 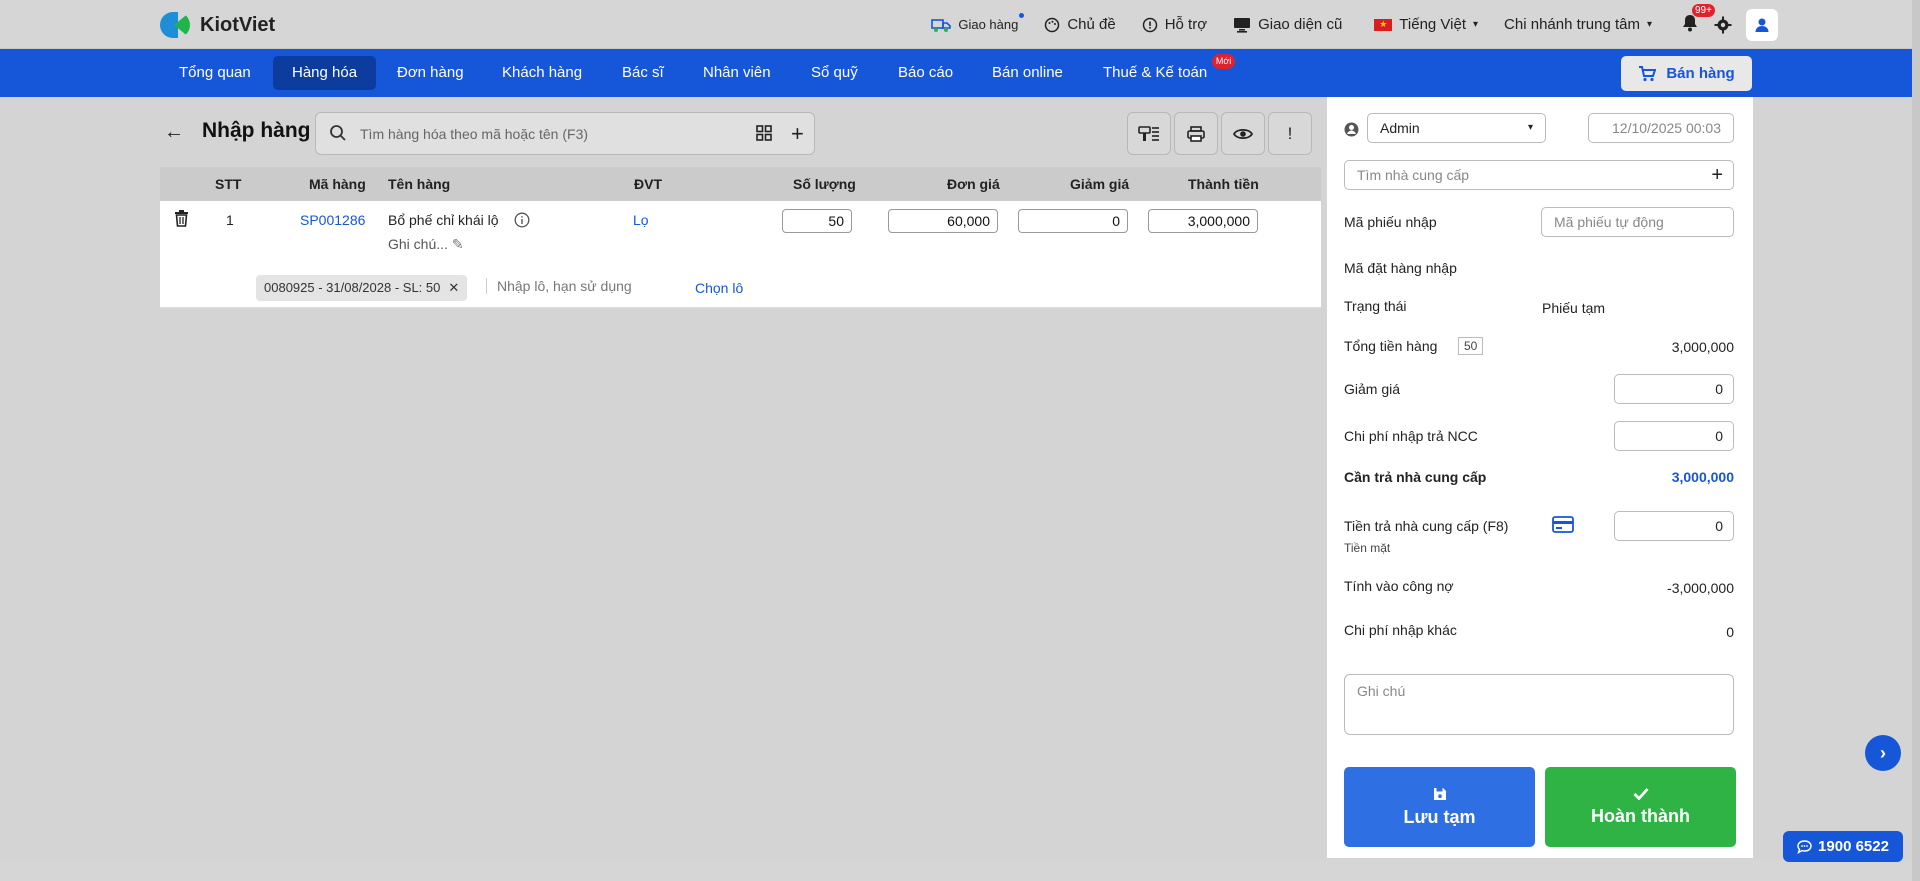 I want to click on kiotviet-logo: KiotViet, so click(x=217, y=25).